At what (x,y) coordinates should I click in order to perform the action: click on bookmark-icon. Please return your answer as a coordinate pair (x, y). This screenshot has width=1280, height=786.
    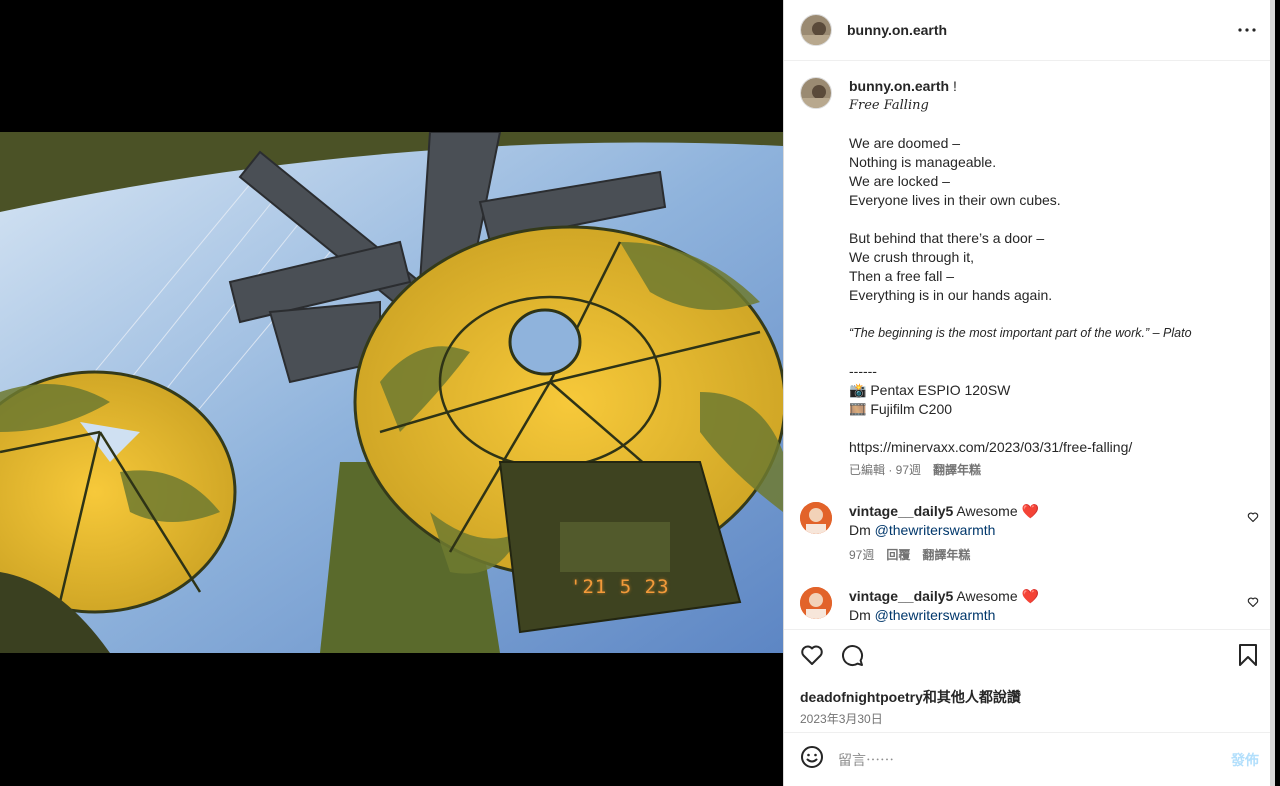
    Looking at the image, I should click on (1248, 657).